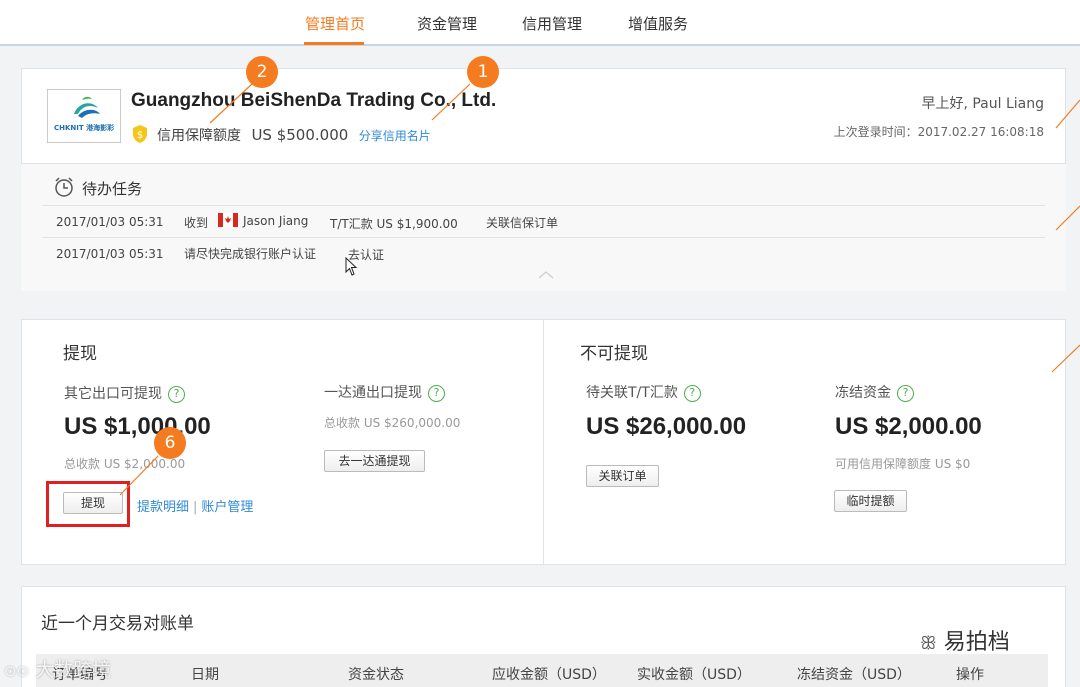  What do you see at coordinates (483, 72) in the screenshot?
I see `callout-badge: 1` at bounding box center [483, 72].